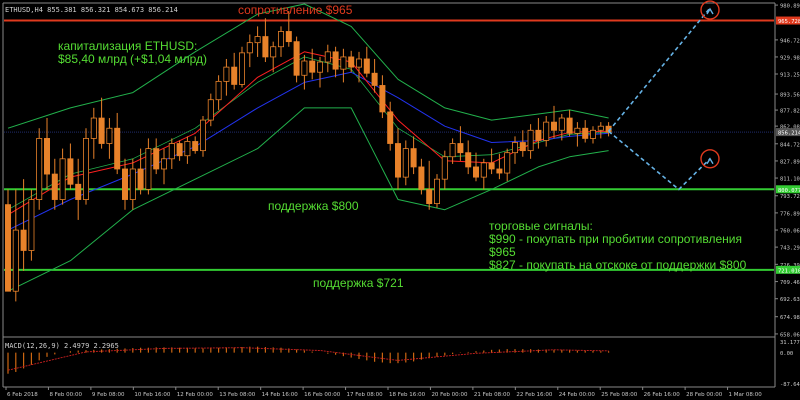  What do you see at coordinates (790, 335) in the screenshot?
I see `price-tick-label: 658.065` at bounding box center [790, 335].